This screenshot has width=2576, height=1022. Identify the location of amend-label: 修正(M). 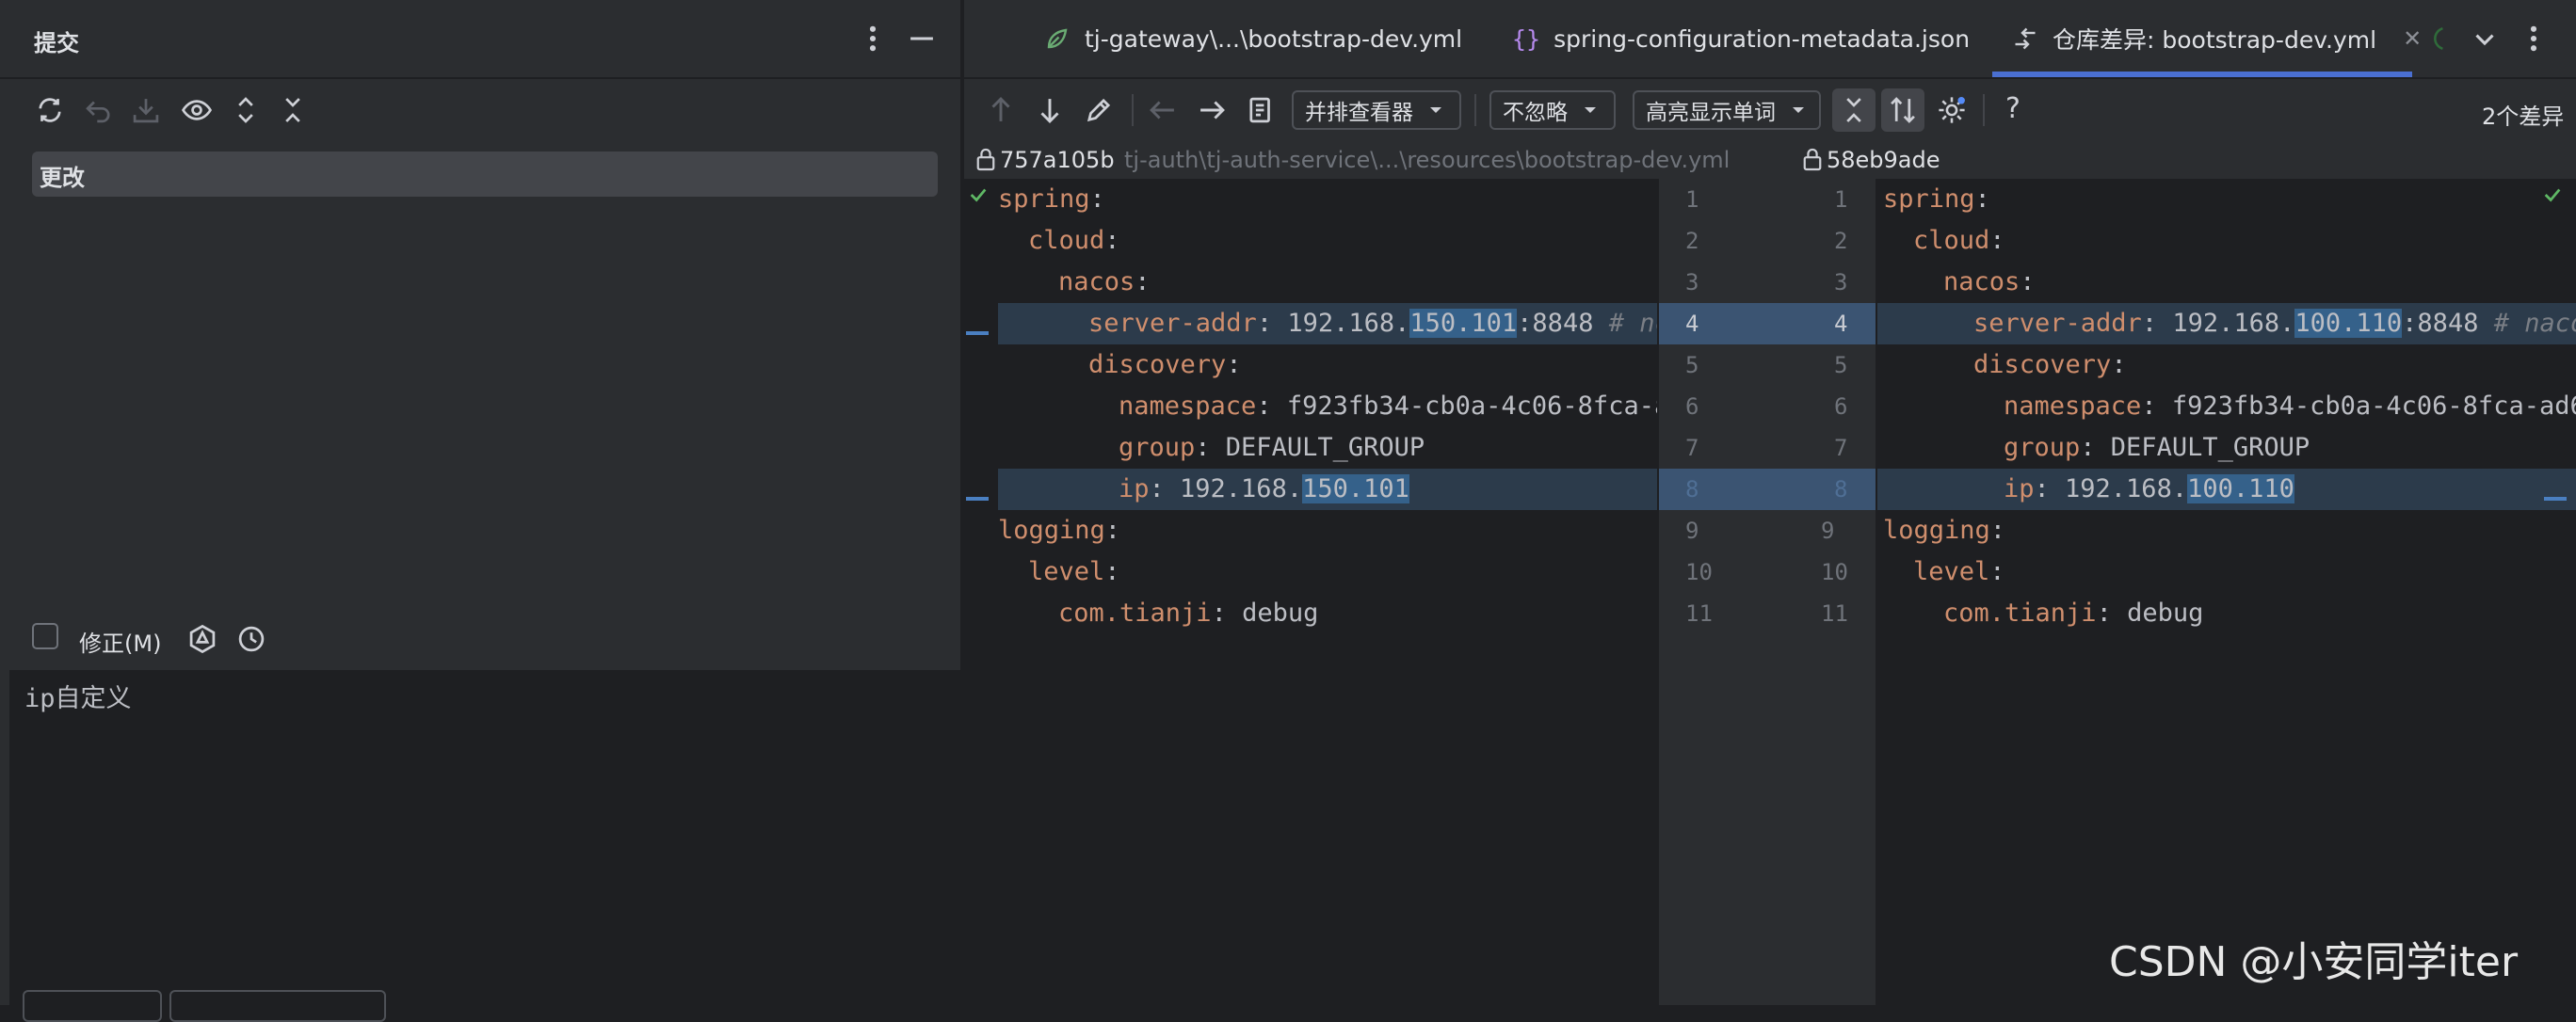
(120, 644).